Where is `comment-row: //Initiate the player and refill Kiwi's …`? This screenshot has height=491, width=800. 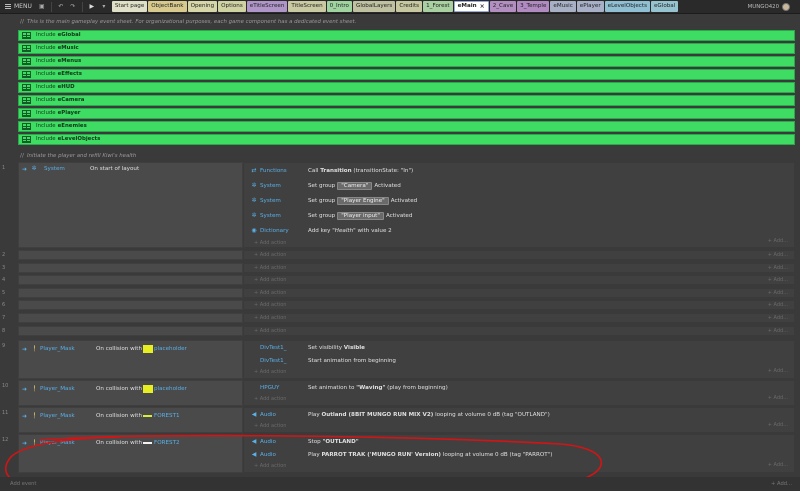 comment-row: //Initiate the player and refill Kiwi's … is located at coordinates (78, 156).